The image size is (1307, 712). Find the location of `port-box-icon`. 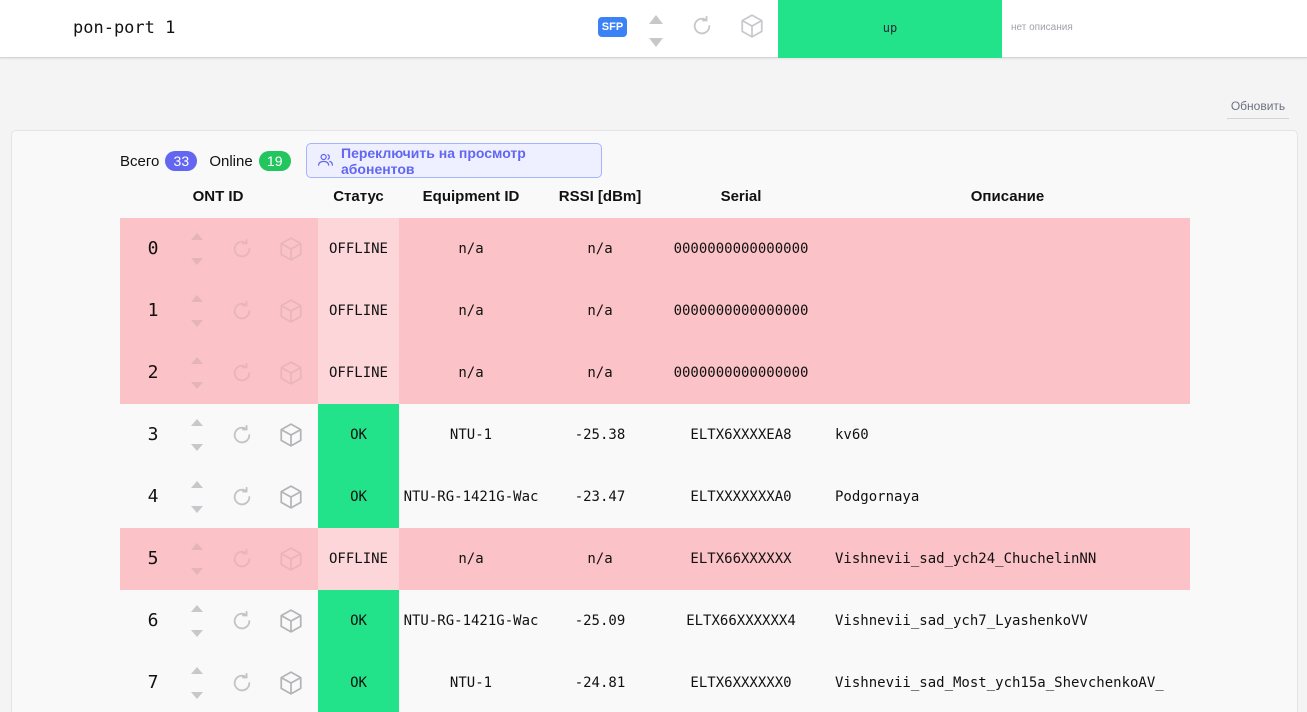

port-box-icon is located at coordinates (752, 28).